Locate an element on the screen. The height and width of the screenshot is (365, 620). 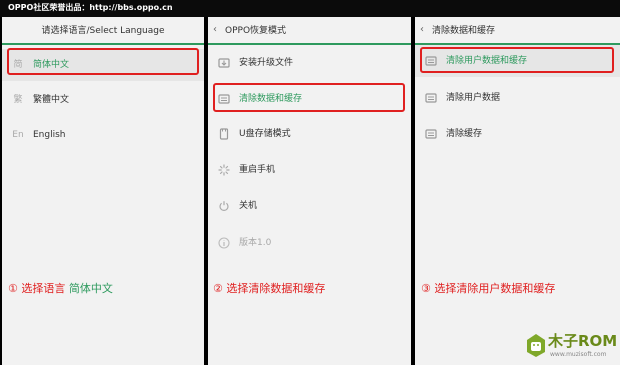
step-number: ③ is located at coordinates (426, 288).